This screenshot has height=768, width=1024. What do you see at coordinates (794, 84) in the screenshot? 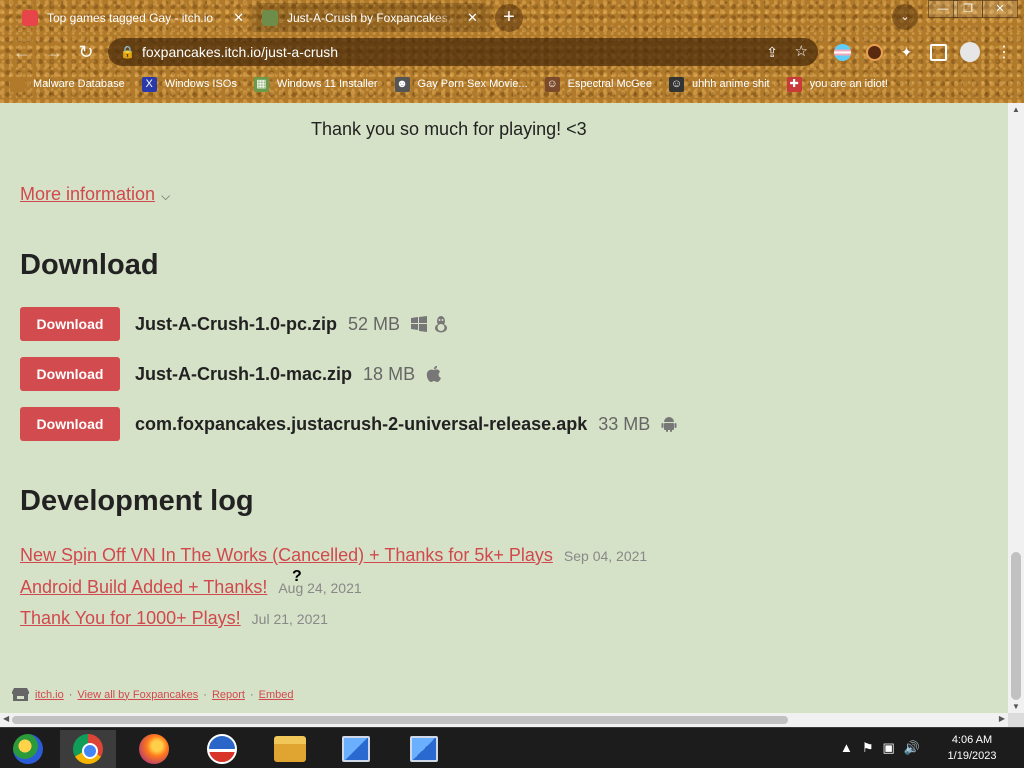
I see `bookmark-favicon-icon: ✚` at bounding box center [794, 84].